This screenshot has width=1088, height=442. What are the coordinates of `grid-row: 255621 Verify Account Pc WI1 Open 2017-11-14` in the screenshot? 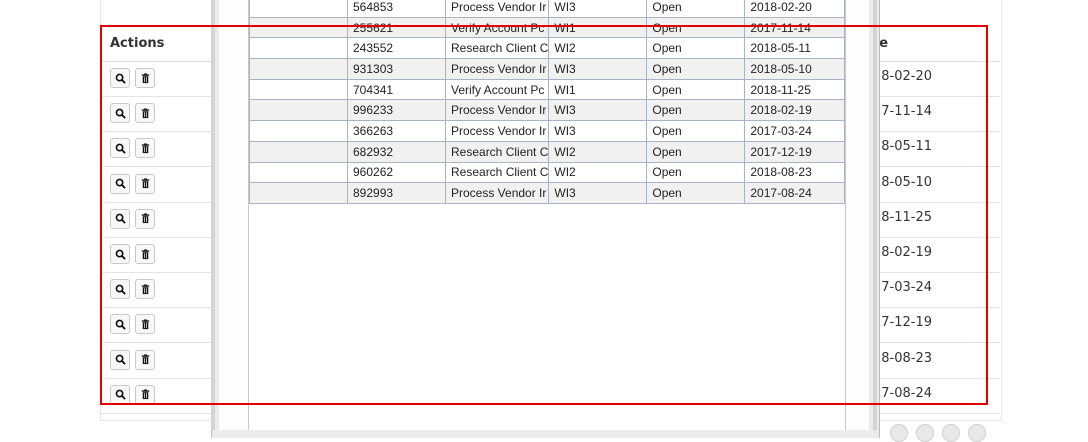 It's located at (547, 27).